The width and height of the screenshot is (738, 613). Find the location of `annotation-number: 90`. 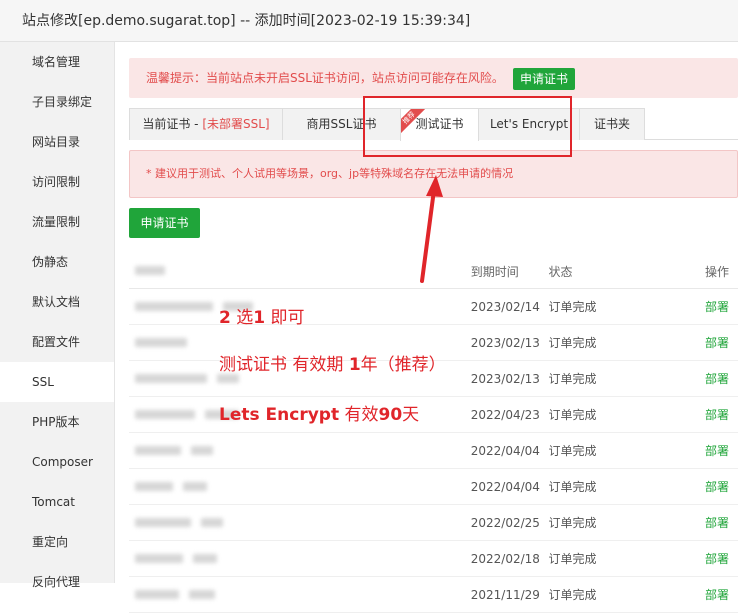

annotation-number: 90 is located at coordinates (390, 415).